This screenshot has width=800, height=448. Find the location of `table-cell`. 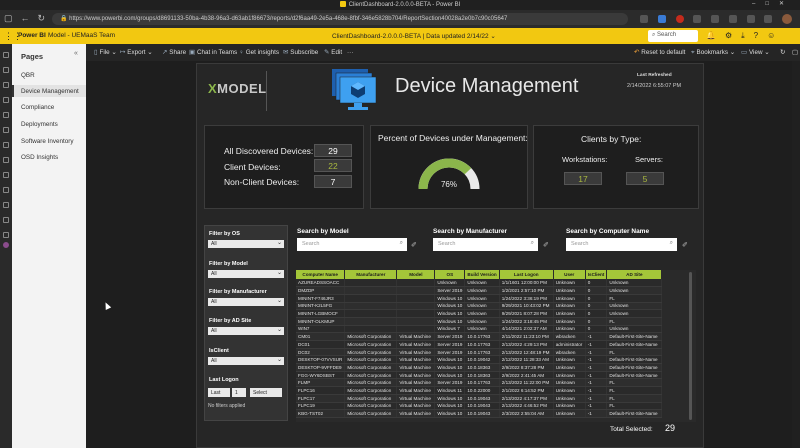

table-cell is located at coordinates (371, 283).